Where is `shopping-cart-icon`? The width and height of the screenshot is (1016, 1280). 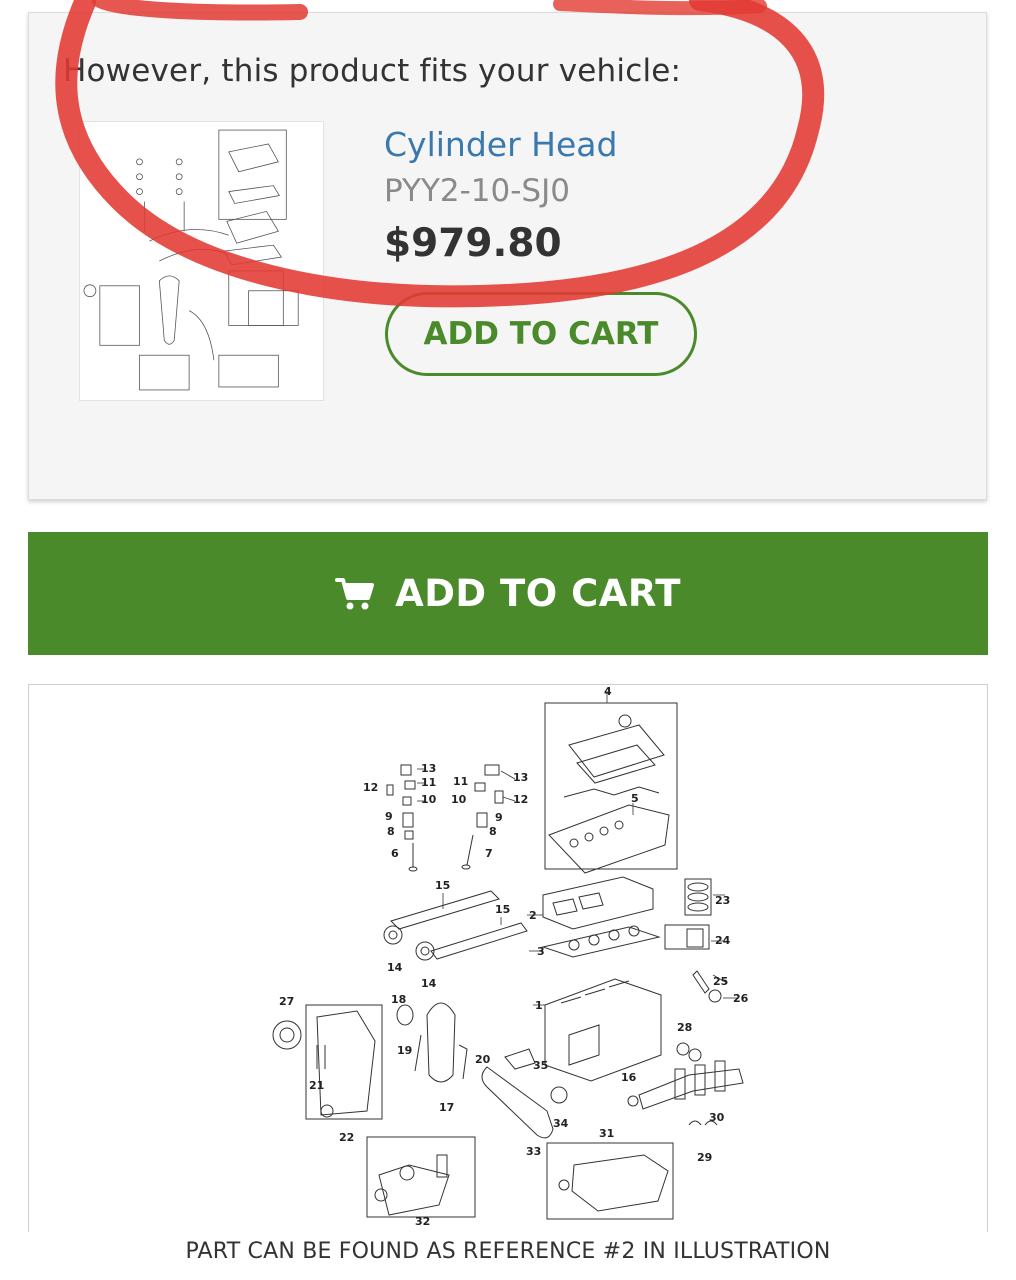 shopping-cart-icon is located at coordinates (355, 594).